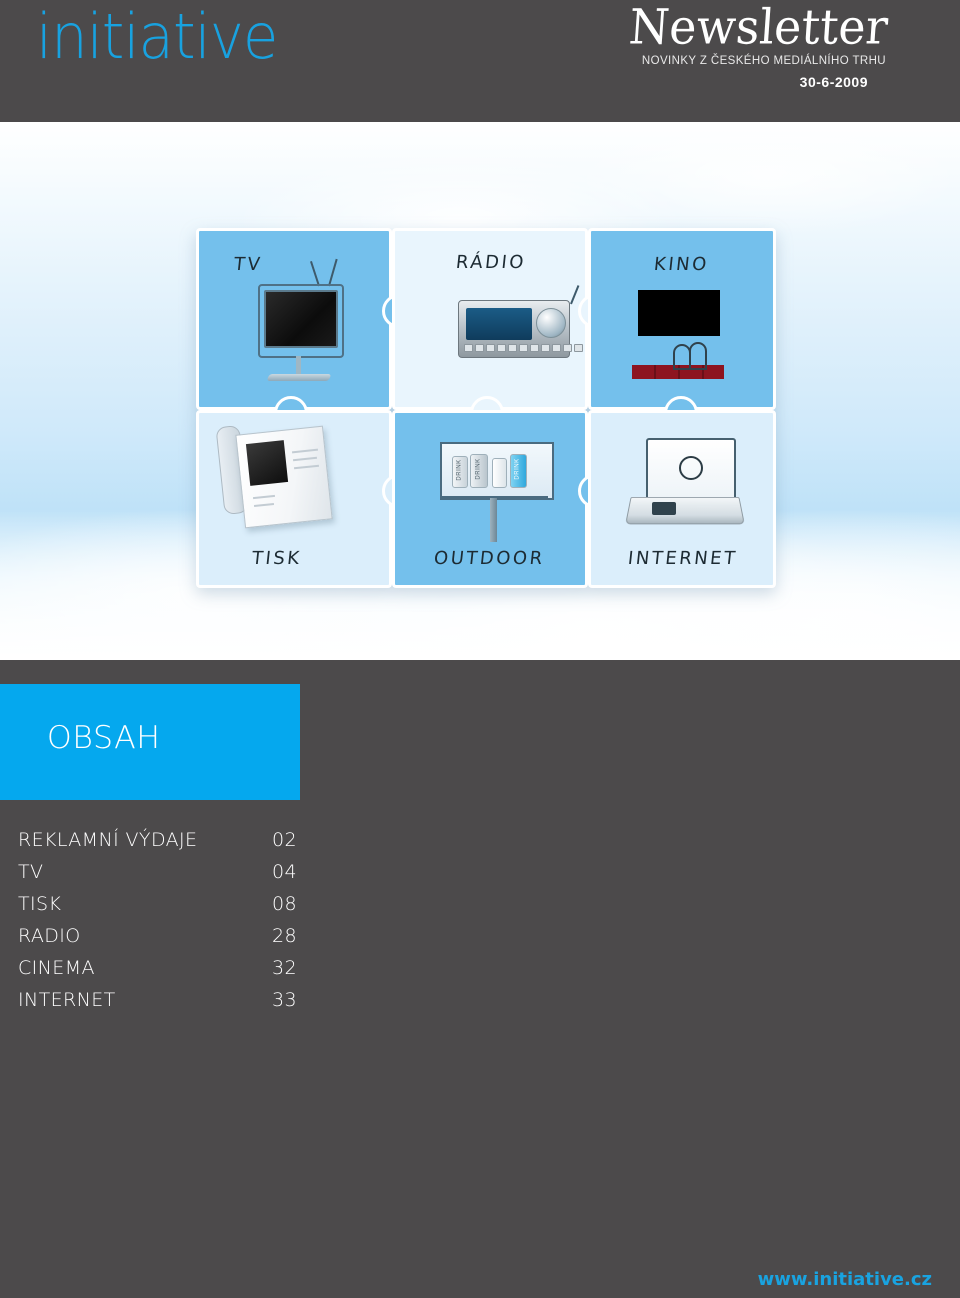 This screenshot has height=1298, width=960. Describe the element at coordinates (685, 510) in the screenshot. I see `laptop-base` at that location.